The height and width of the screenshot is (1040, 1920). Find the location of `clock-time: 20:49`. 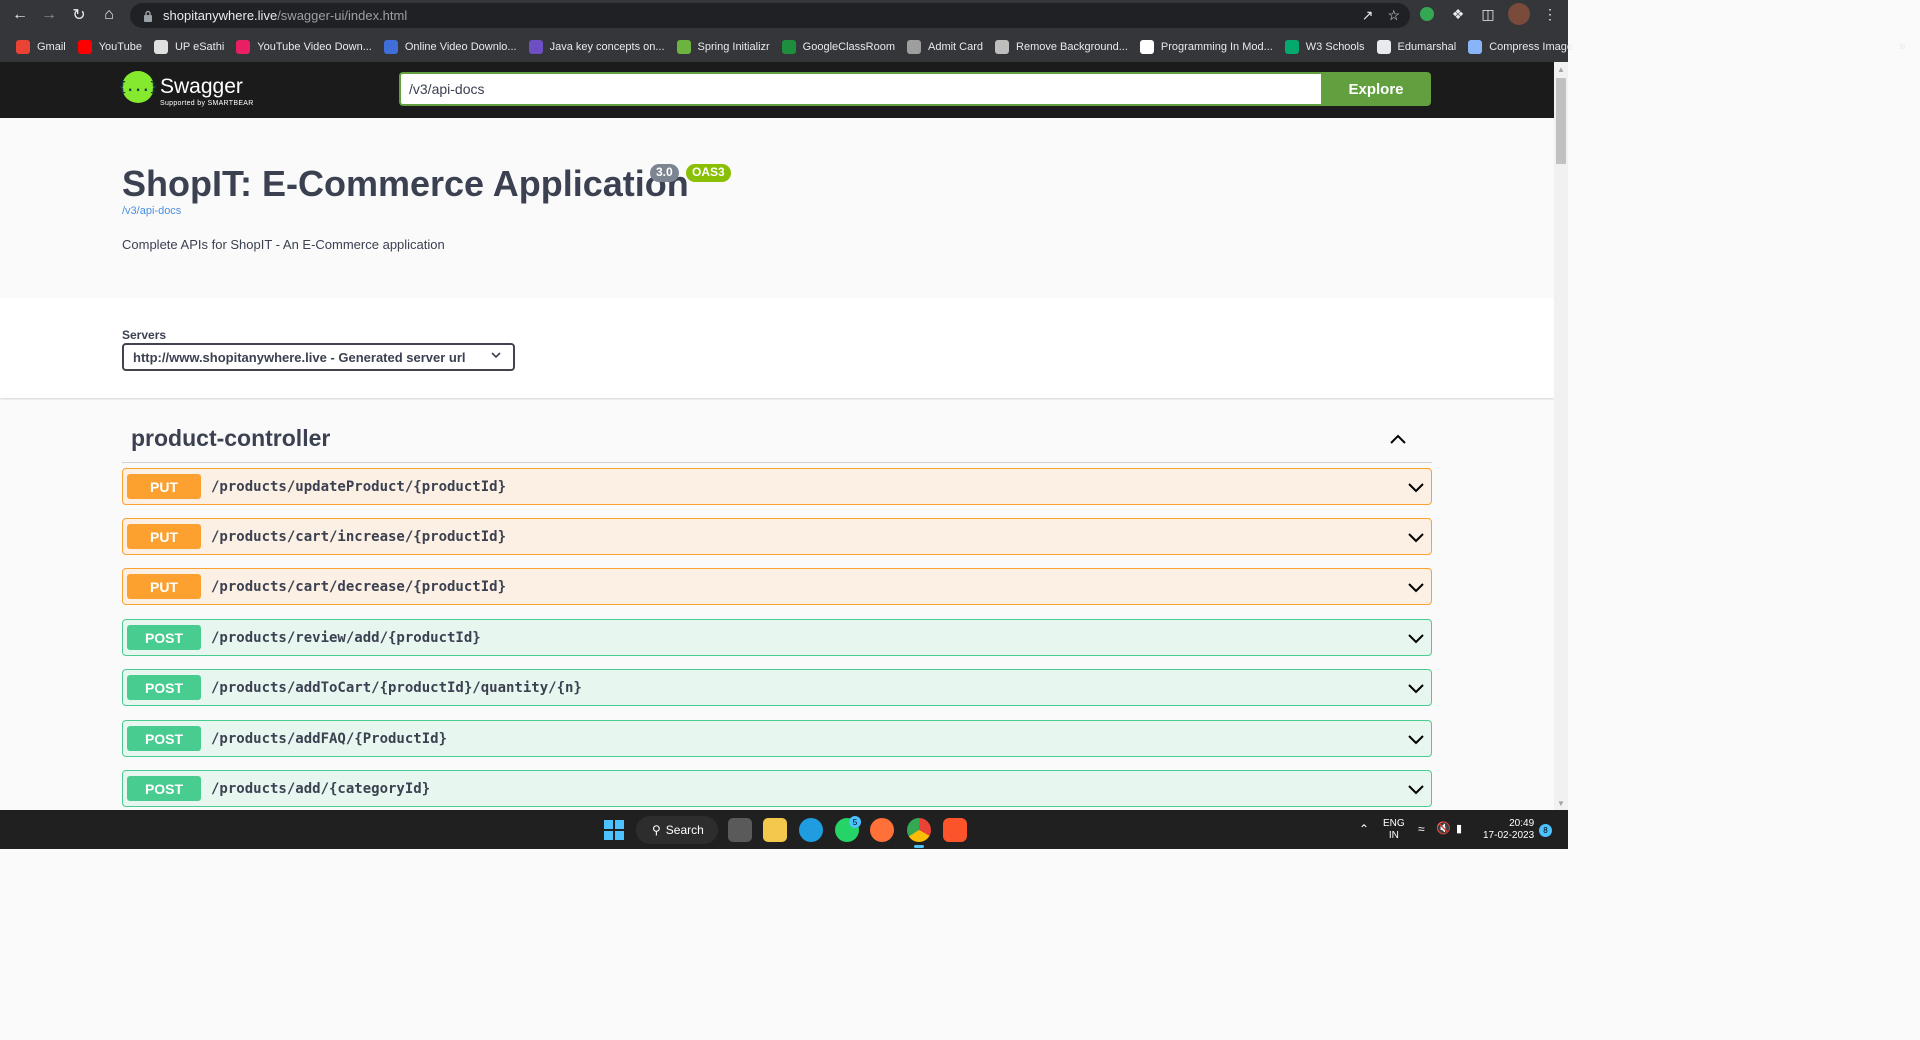

clock-time: 20:49 is located at coordinates (1522, 823).